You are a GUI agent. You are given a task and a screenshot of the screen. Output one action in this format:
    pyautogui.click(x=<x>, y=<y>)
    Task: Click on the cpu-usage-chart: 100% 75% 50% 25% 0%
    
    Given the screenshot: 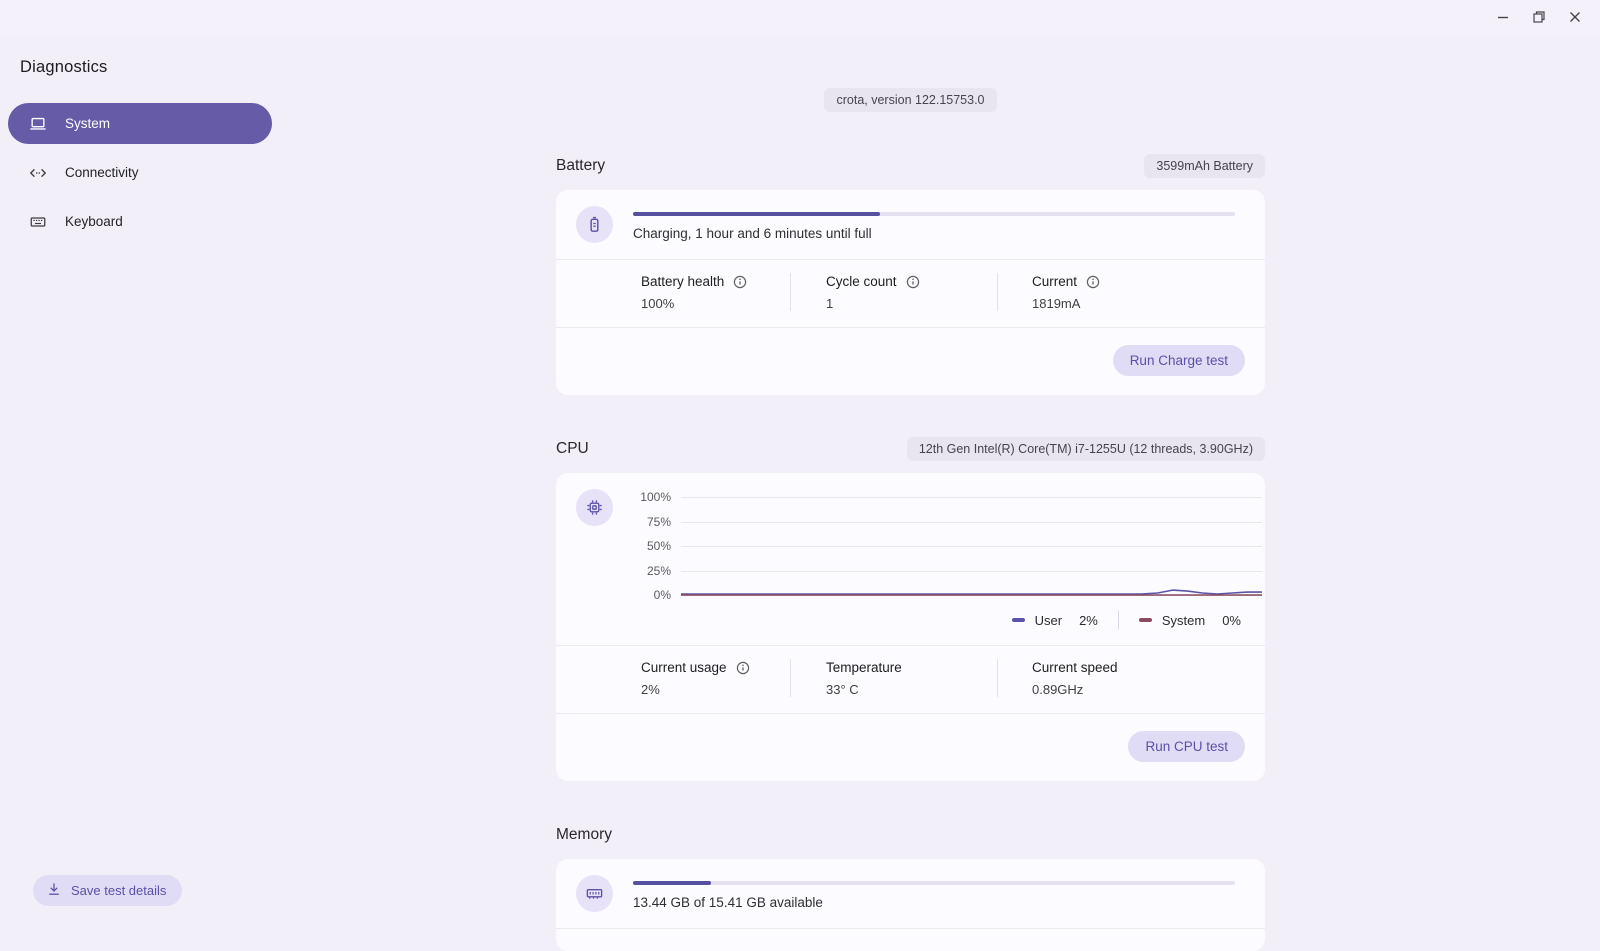 What is the action you would take?
    pyautogui.click(x=944, y=545)
    